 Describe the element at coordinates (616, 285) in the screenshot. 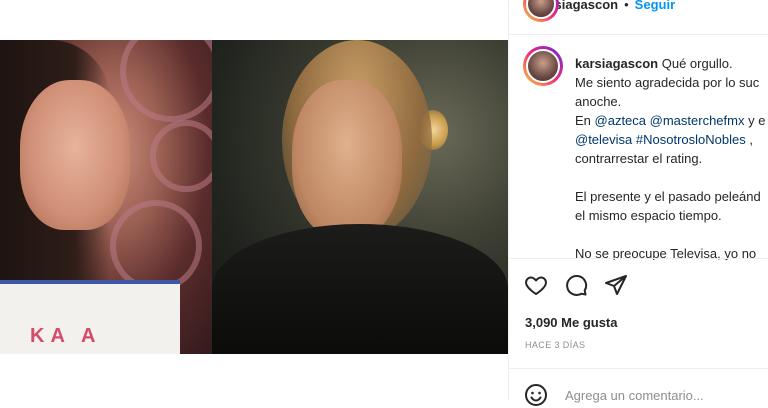

I see `share-icon` at that location.